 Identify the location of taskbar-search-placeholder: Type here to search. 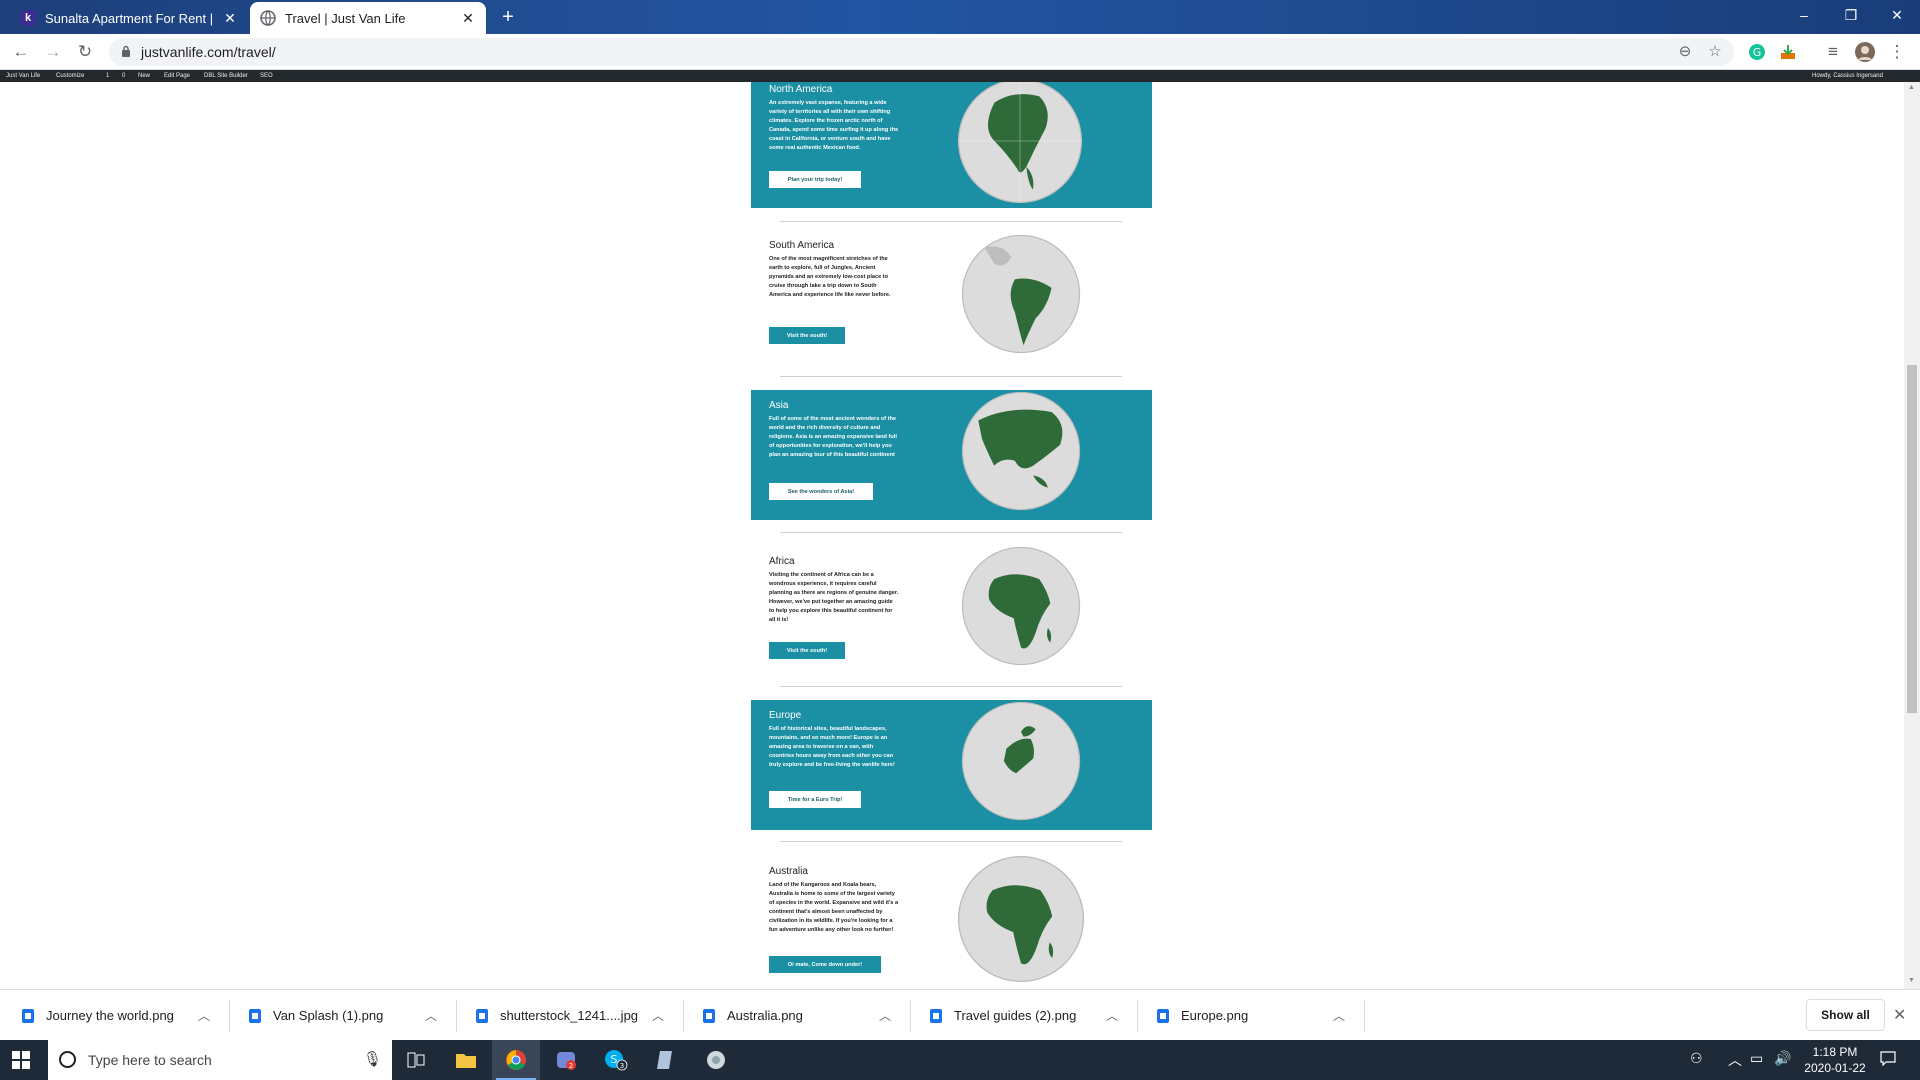
(150, 1060).